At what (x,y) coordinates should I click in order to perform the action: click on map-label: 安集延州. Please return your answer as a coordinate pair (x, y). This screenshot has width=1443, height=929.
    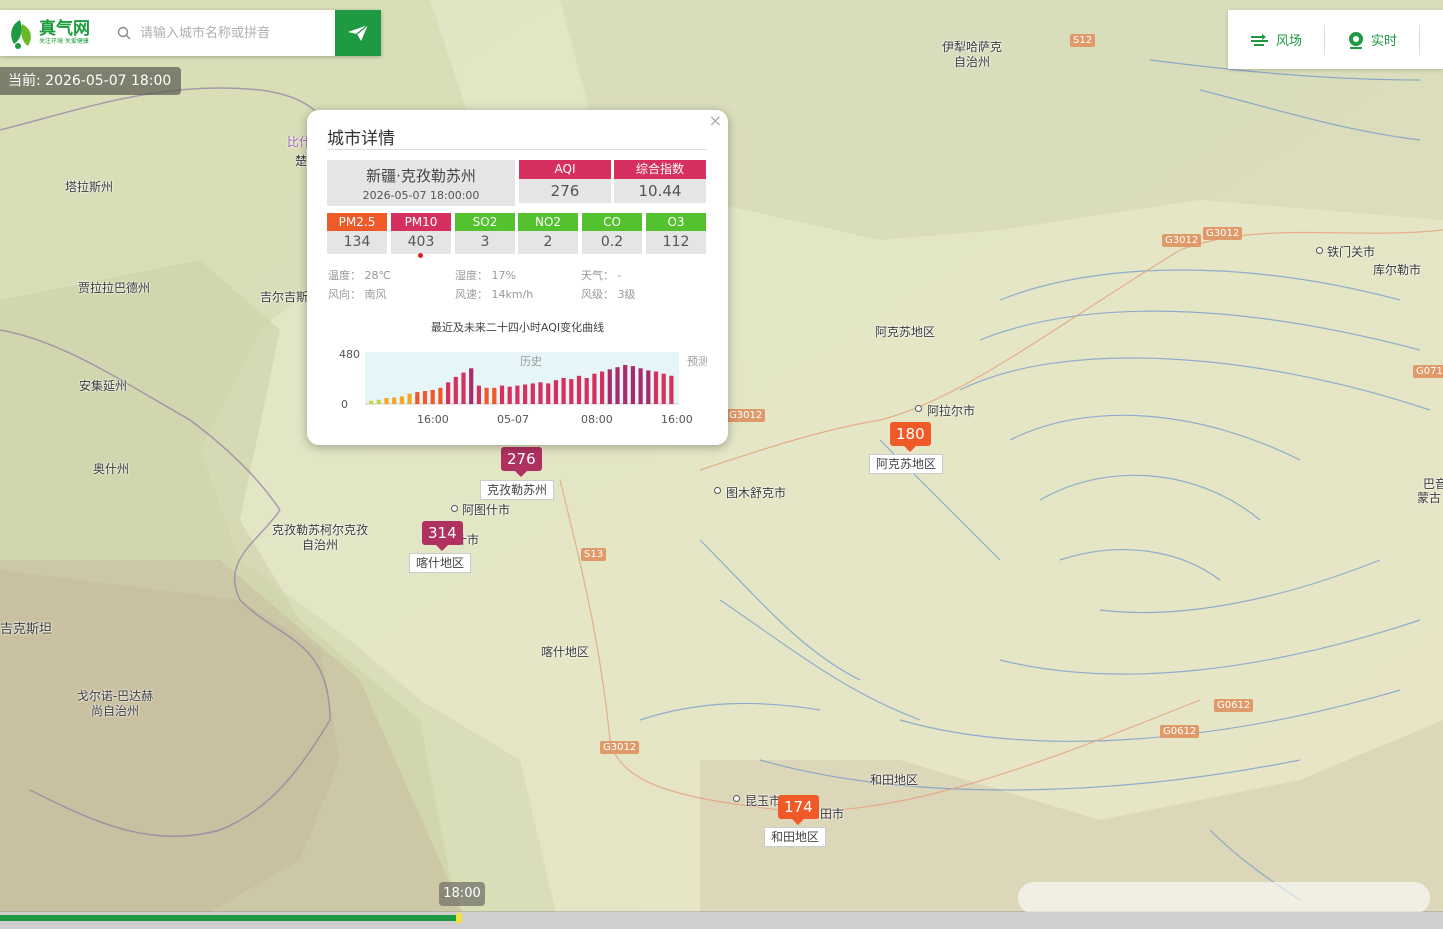
    Looking at the image, I should click on (103, 386).